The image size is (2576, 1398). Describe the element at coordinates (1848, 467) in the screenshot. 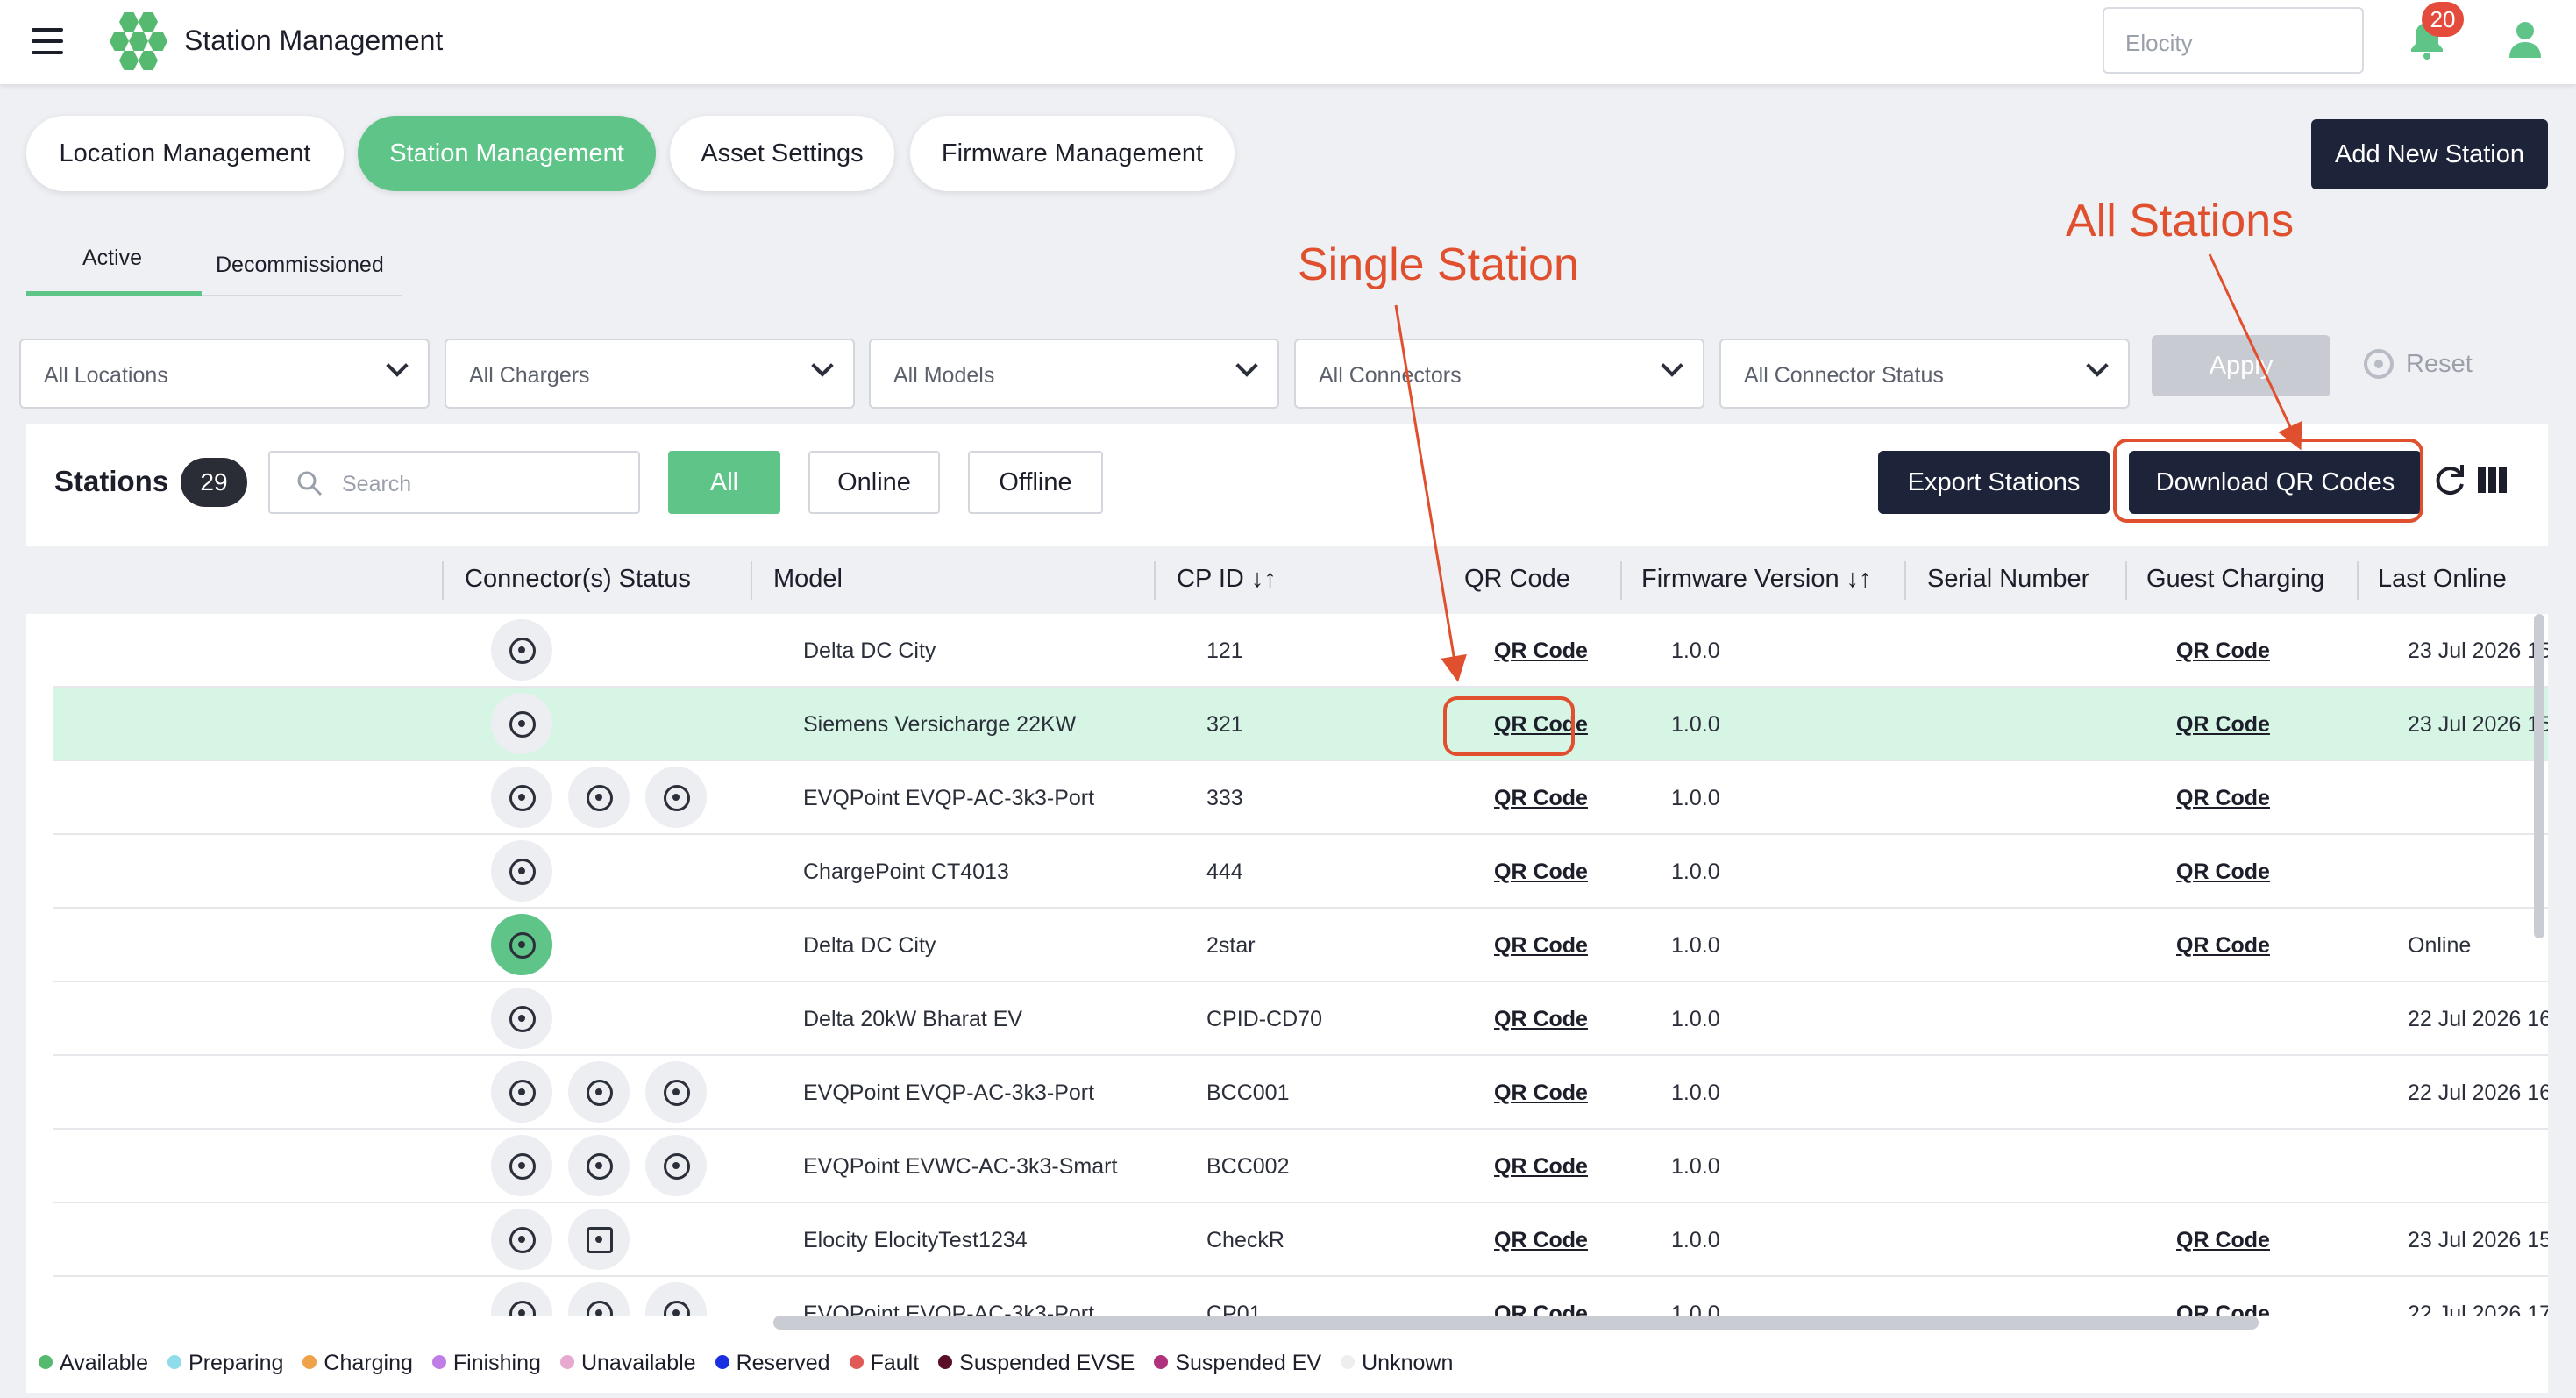

I see `annotation-arrows` at that location.